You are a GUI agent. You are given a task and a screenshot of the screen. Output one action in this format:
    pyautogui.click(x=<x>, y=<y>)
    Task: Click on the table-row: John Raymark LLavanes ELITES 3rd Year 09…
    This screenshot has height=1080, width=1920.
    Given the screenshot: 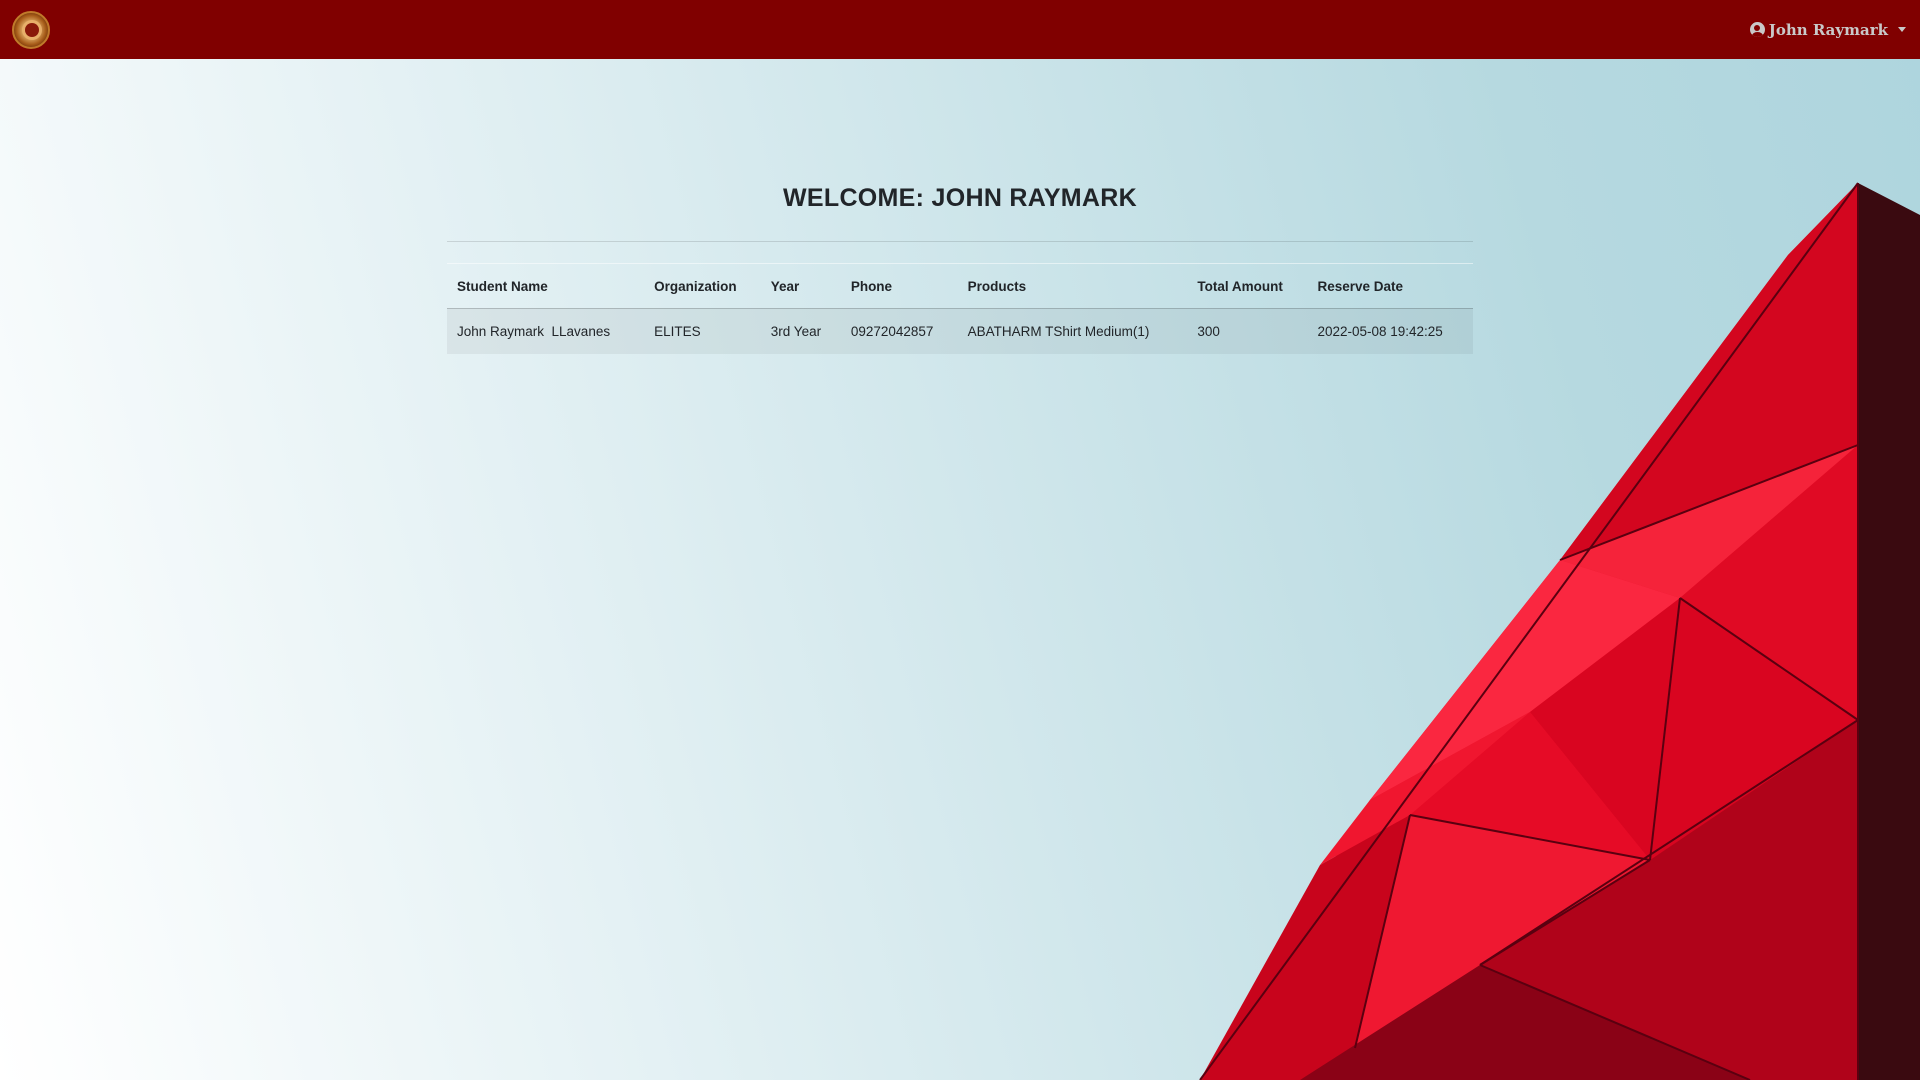 What is the action you would take?
    pyautogui.click(x=960, y=331)
    